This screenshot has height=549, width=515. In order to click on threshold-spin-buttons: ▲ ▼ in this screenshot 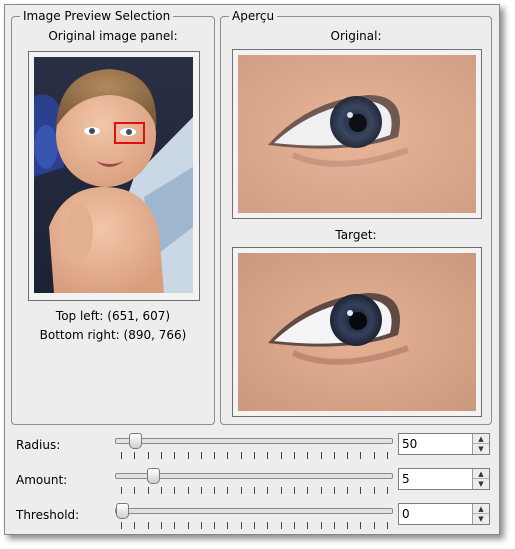, I will do `click(480, 514)`.